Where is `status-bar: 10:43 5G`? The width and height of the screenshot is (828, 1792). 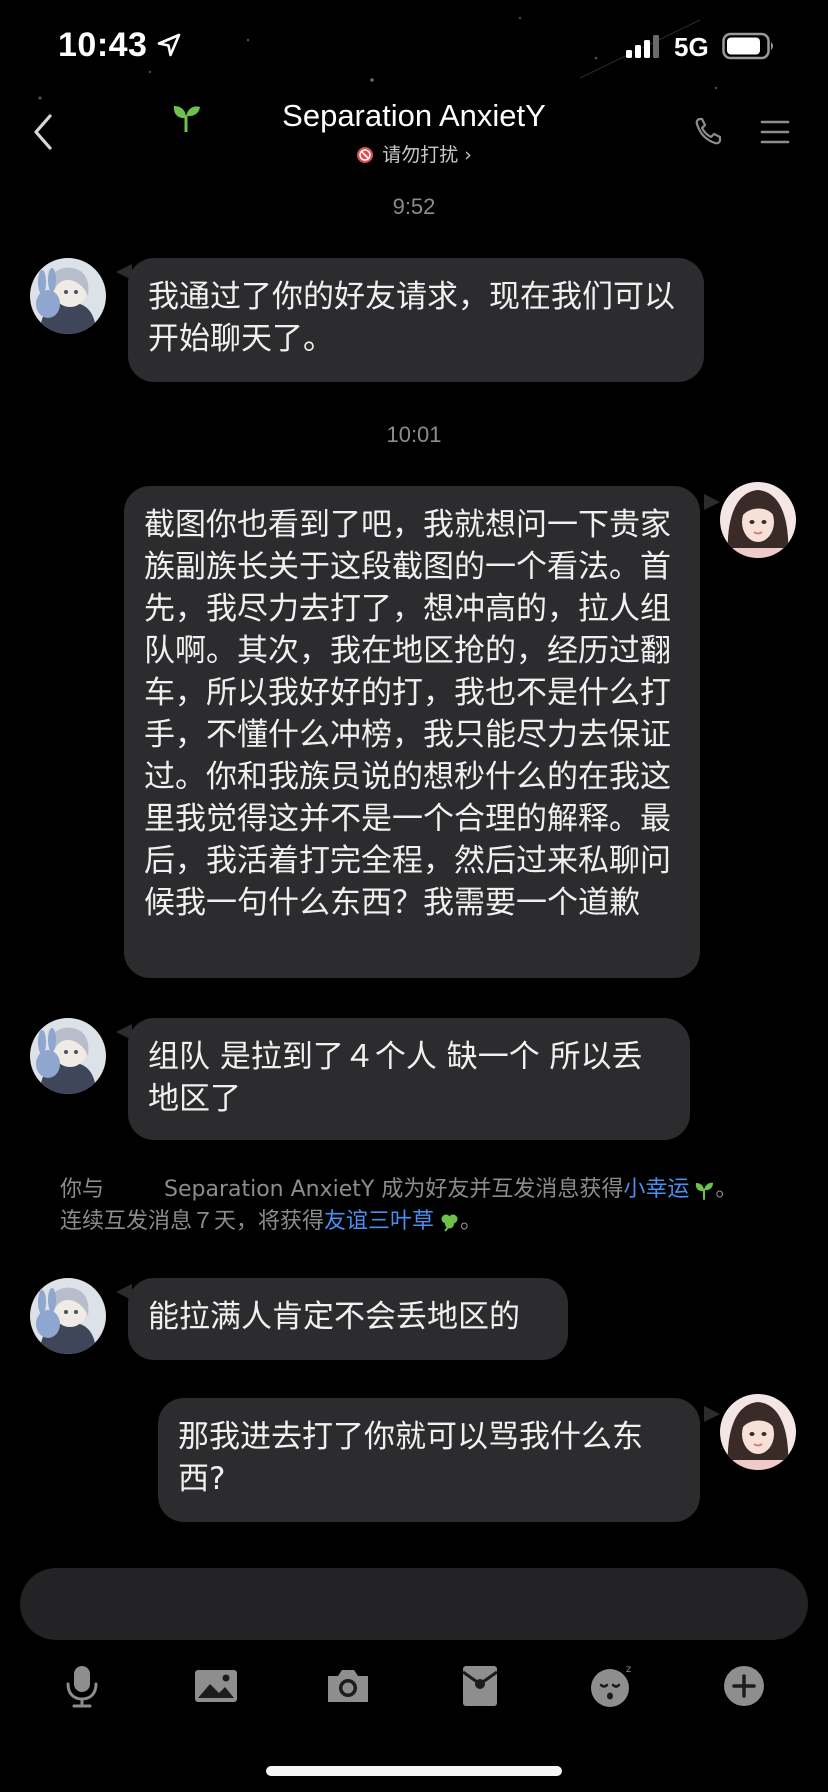
status-bar: 10:43 5G is located at coordinates (414, 45).